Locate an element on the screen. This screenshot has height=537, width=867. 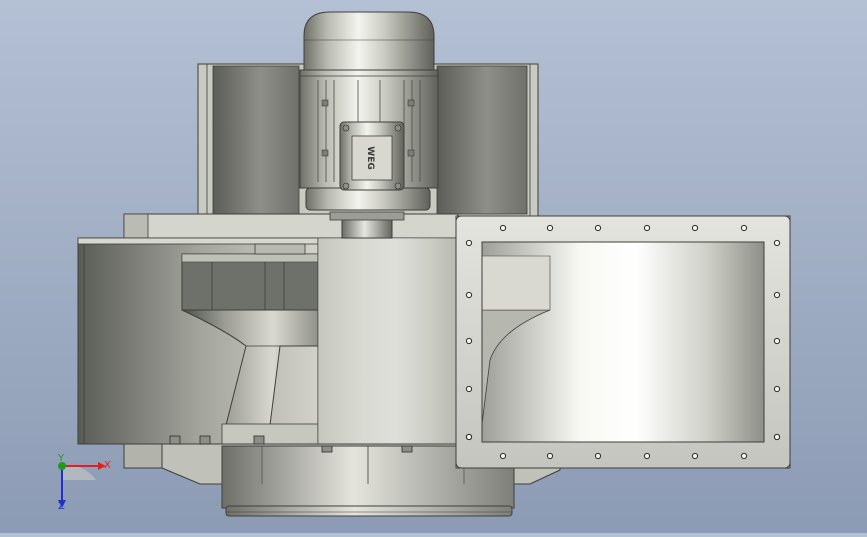
motor-nameplate-text: WEG is located at coordinates (370, 157).